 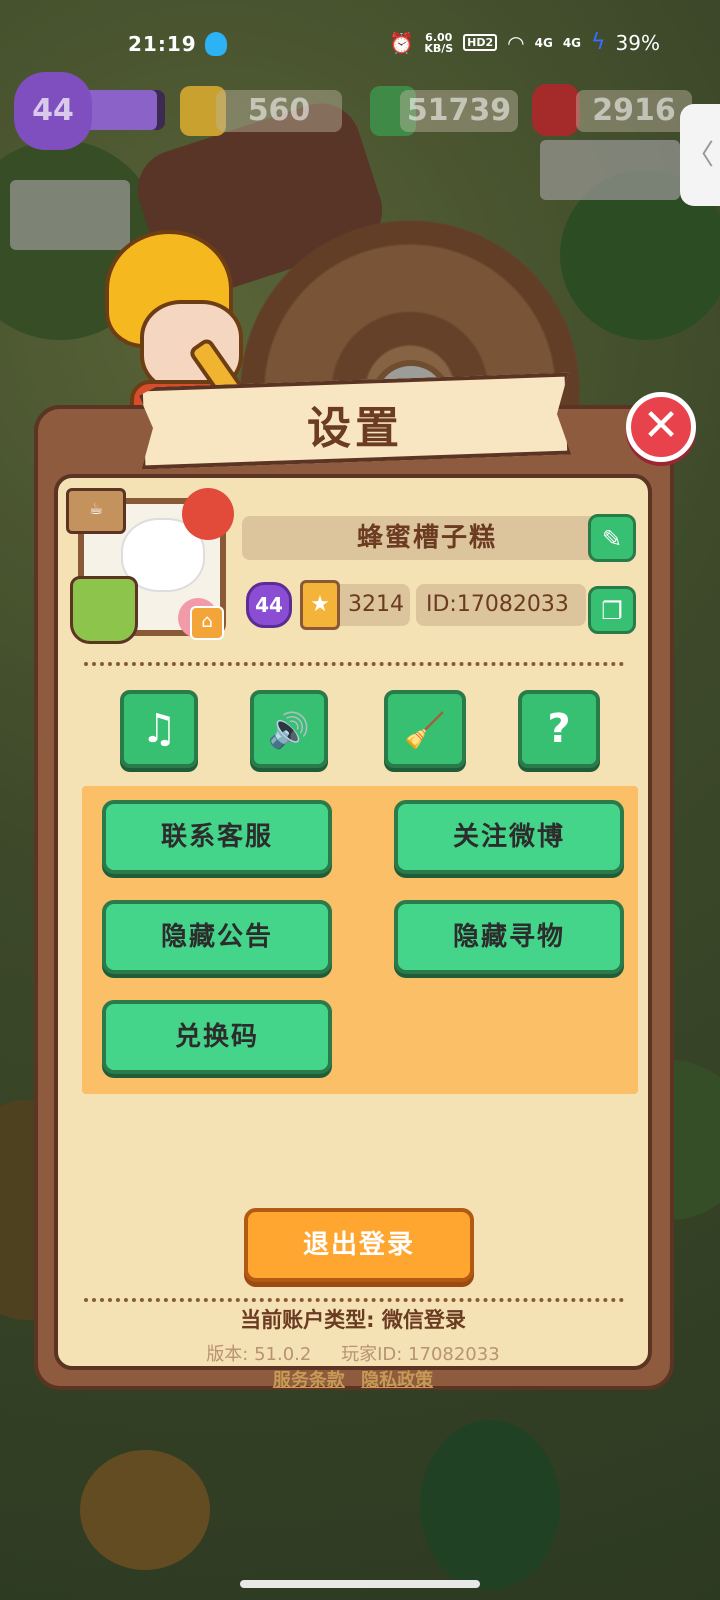 What do you see at coordinates (480, 42) in the screenshot?
I see `hd-icon: HD2` at bounding box center [480, 42].